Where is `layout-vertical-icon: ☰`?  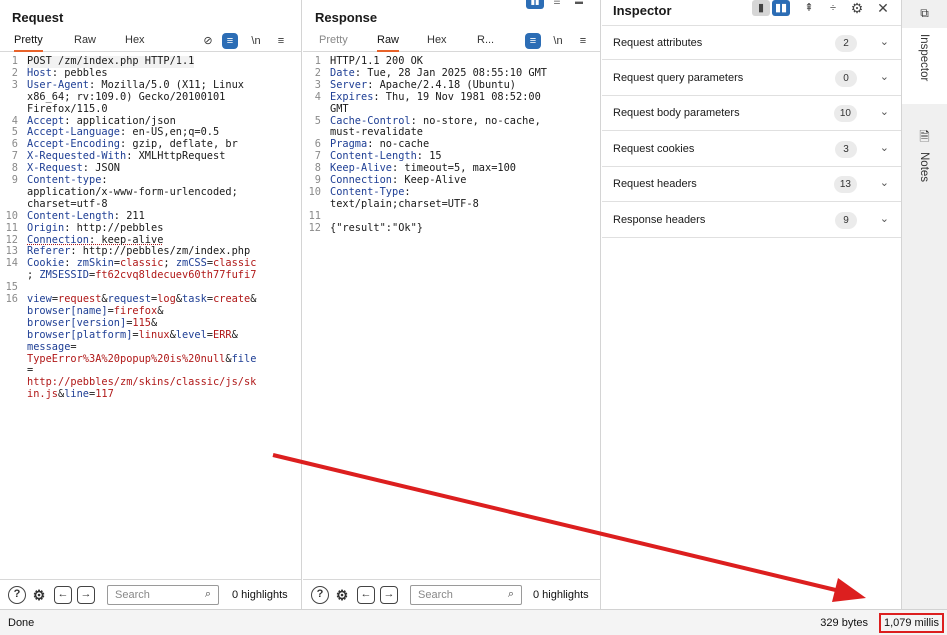
layout-vertical-icon: ☰ is located at coordinates (557, 4).